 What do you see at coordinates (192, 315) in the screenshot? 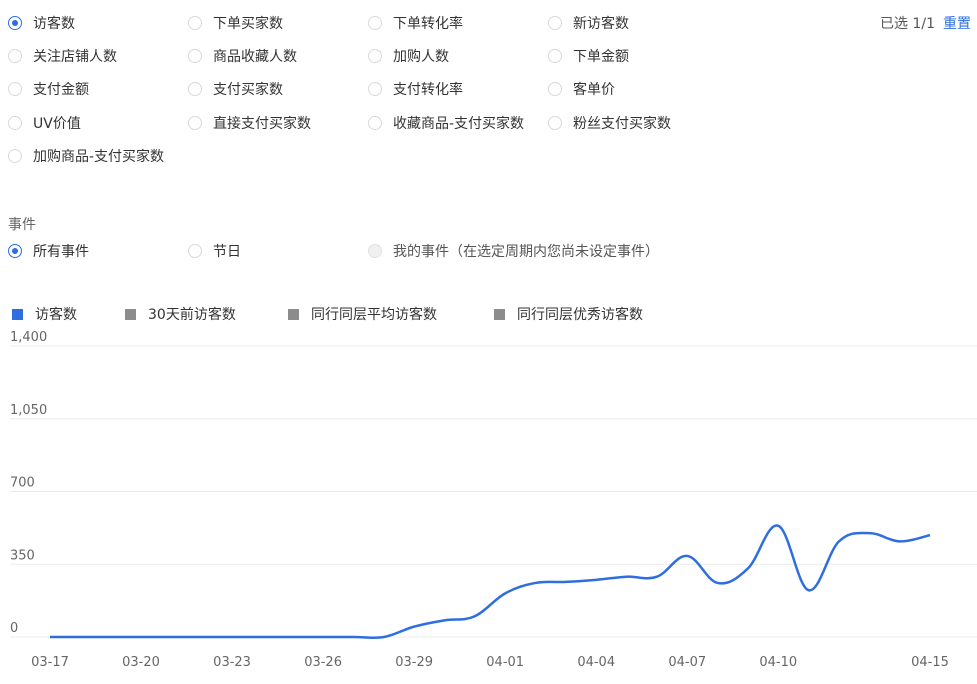
I see `legend-label: 30天前访客数` at bounding box center [192, 315].